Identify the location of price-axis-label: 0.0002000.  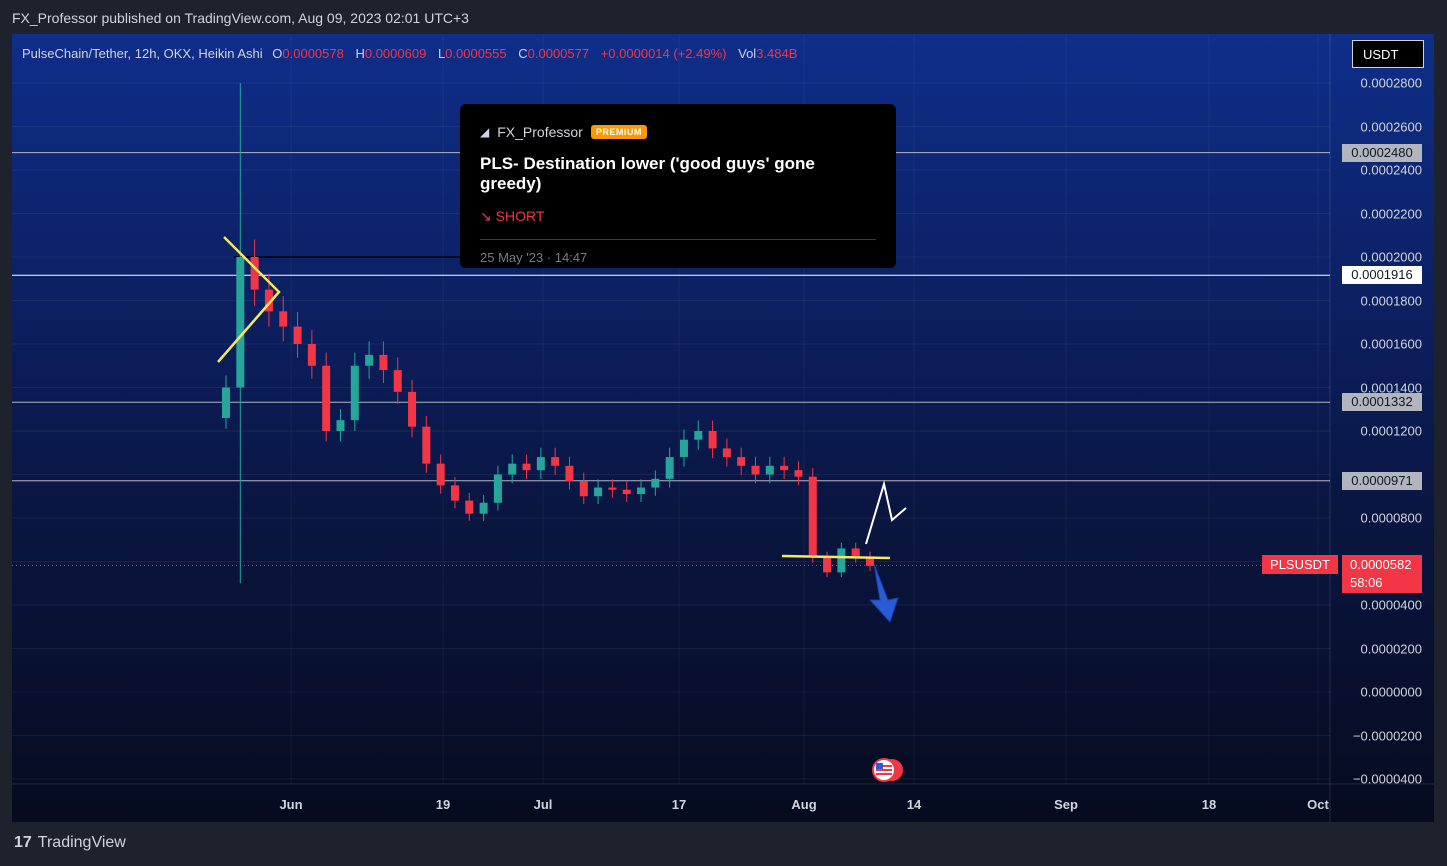
(1391, 257).